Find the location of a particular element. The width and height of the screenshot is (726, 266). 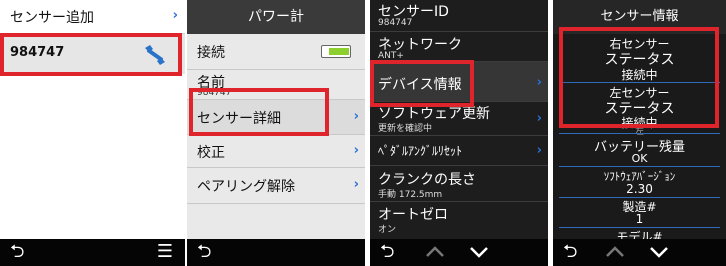

crank-length-value: 手動 172.5mm is located at coordinates (410, 195).